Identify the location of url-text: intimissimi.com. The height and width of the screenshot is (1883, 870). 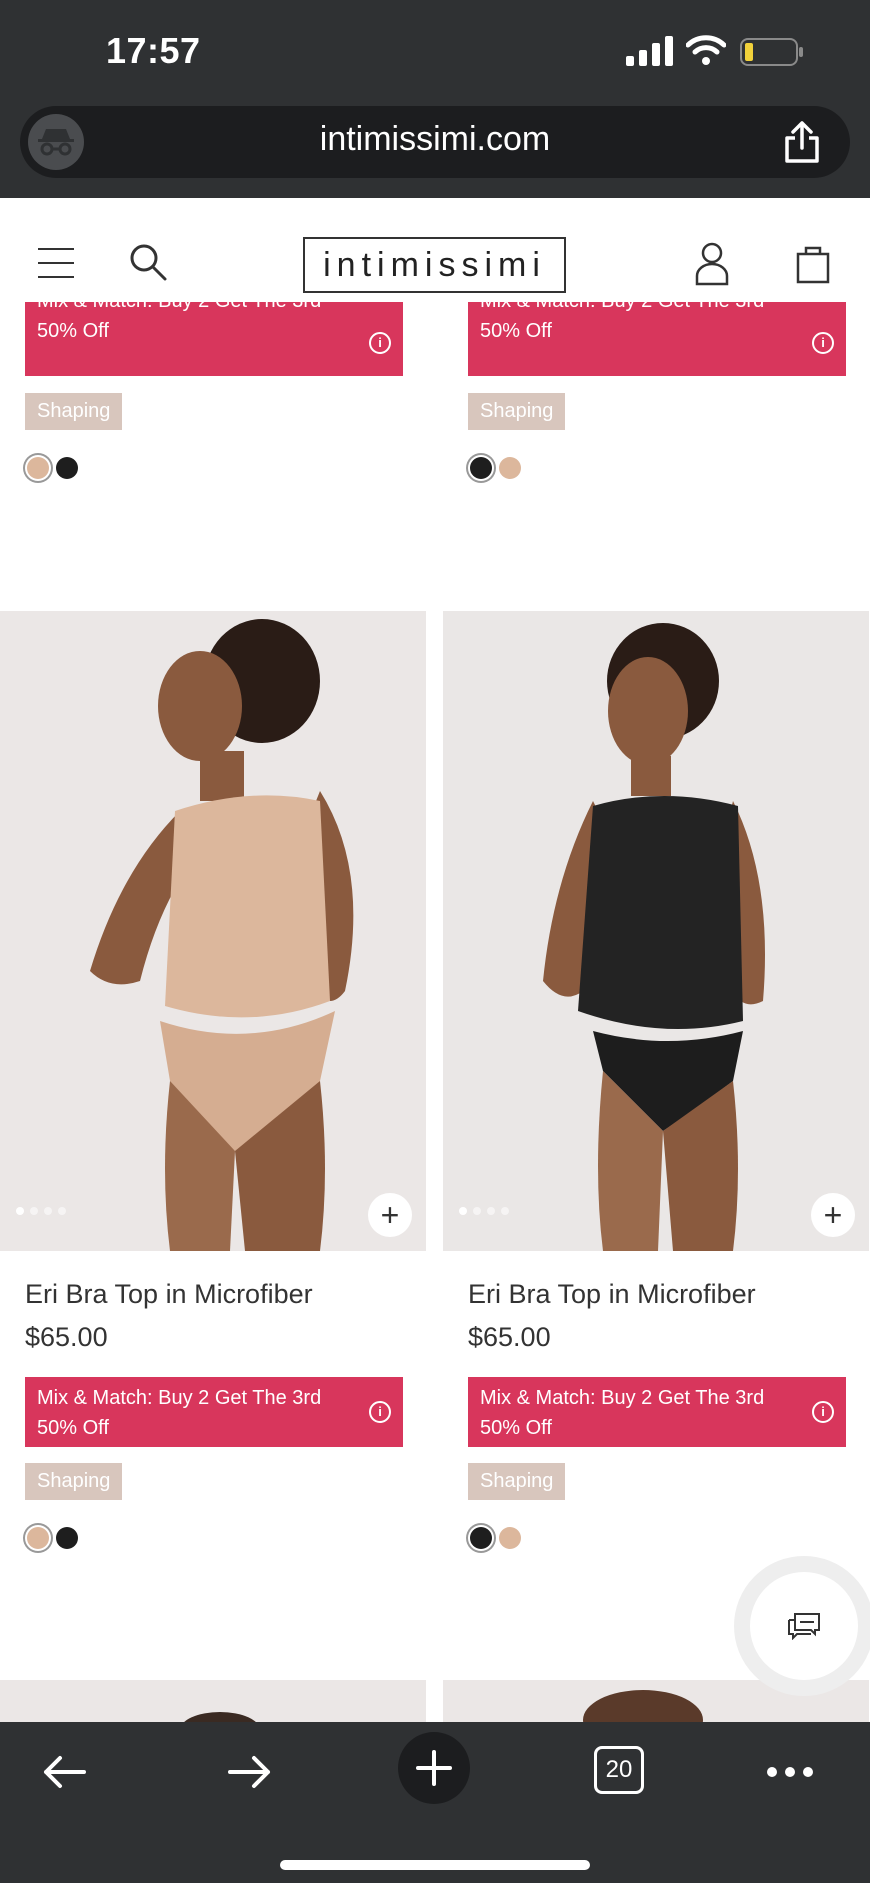
(435, 139).